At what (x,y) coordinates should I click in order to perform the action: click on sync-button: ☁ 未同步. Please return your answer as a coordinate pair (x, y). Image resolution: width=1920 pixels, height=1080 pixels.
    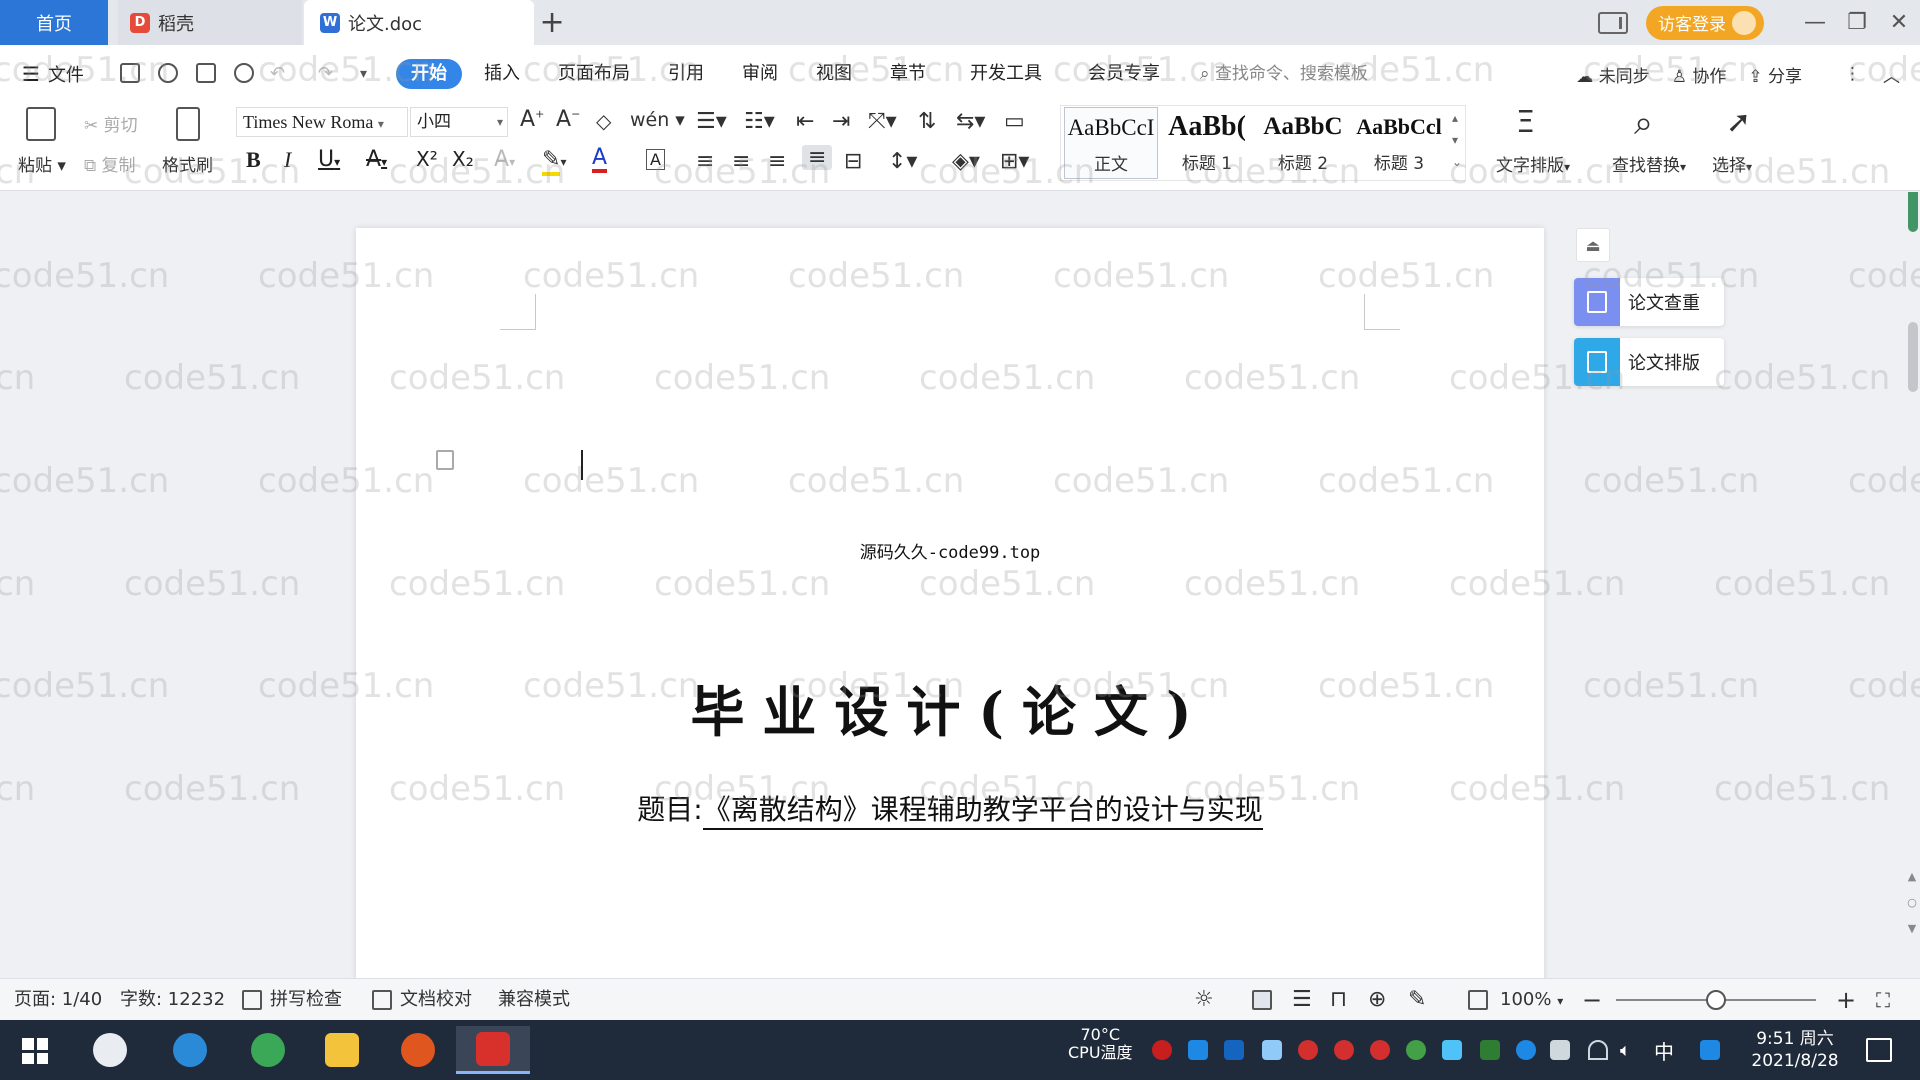
    Looking at the image, I should click on (1612, 74).